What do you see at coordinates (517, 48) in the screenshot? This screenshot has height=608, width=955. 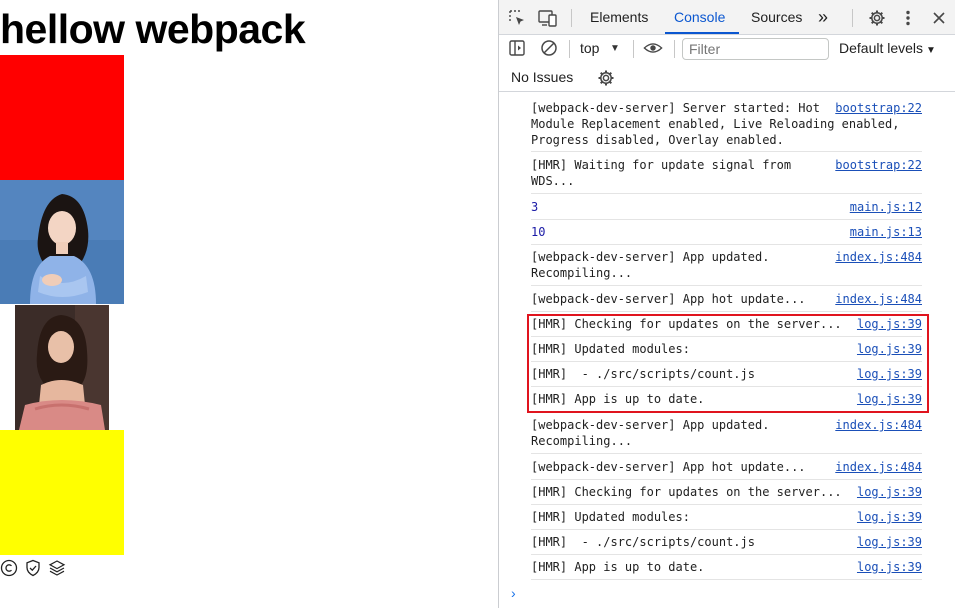 I see `sidebar-toggle-icon` at bounding box center [517, 48].